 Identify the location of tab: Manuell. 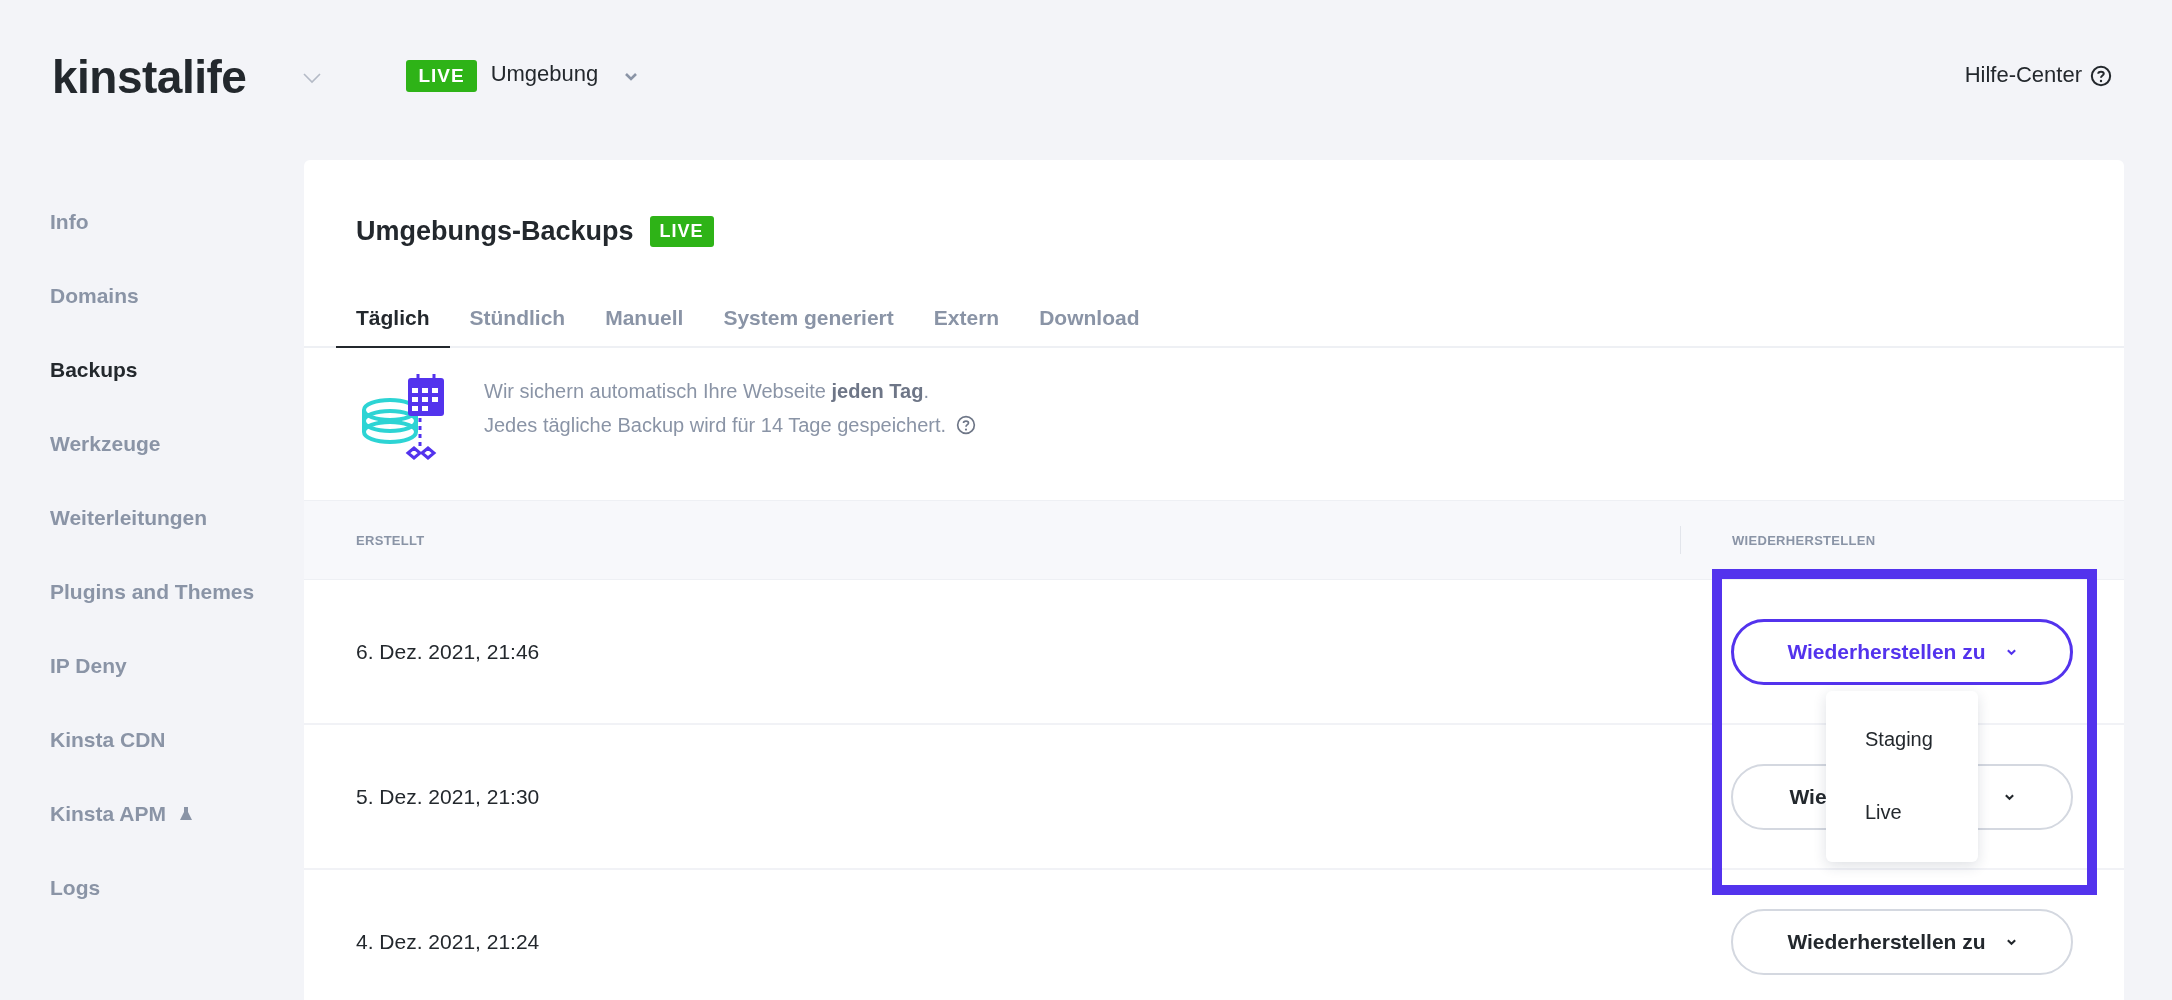
(644, 325).